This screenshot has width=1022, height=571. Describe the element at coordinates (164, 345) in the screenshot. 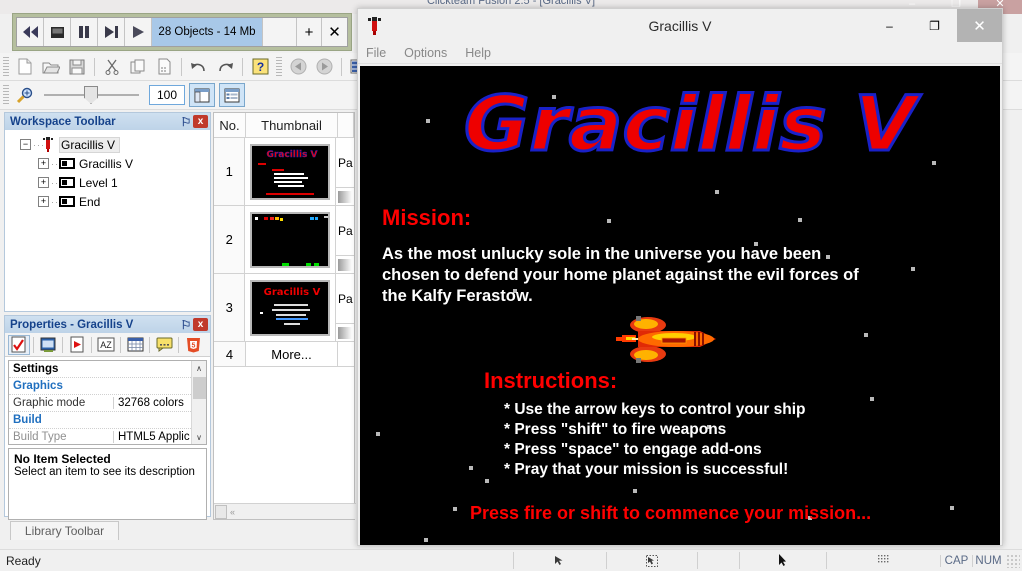

I see `about-tab` at that location.